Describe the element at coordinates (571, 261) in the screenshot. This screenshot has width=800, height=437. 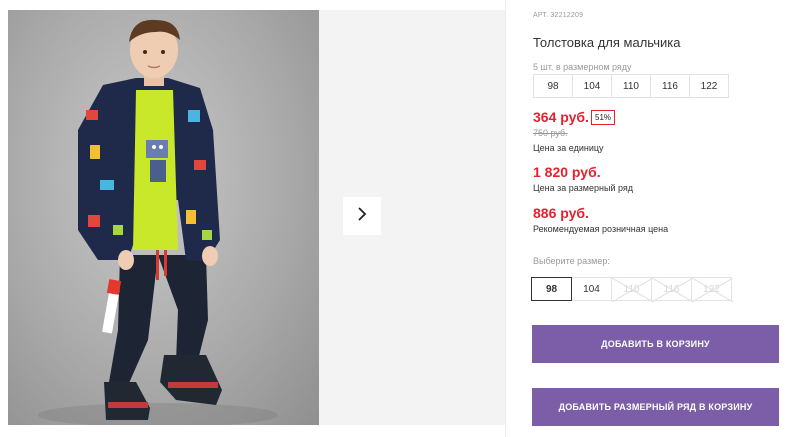
I see `choose-size-label: Выберите размер:` at that location.